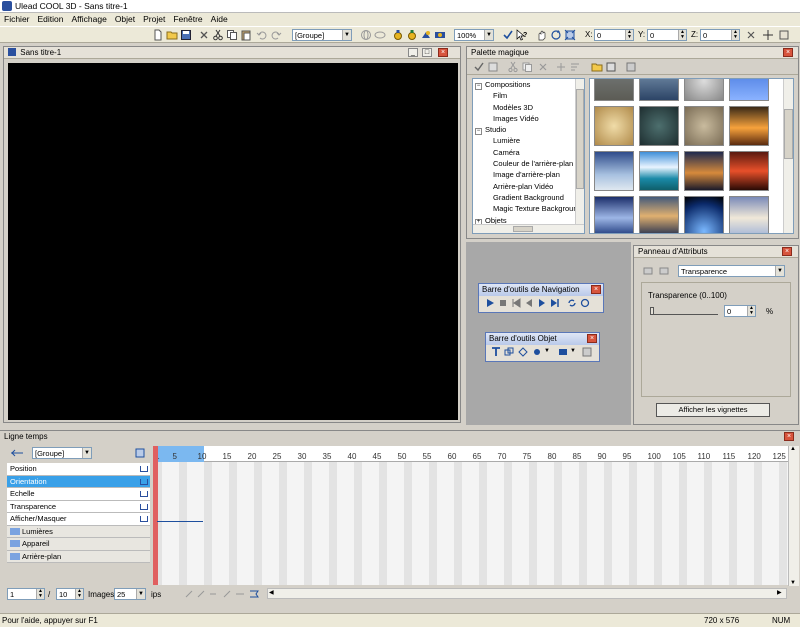 The height and width of the screenshot is (627, 800). What do you see at coordinates (529, 163) in the screenshot?
I see `tree-node: Couleur de l'arrière-plan` at bounding box center [529, 163].